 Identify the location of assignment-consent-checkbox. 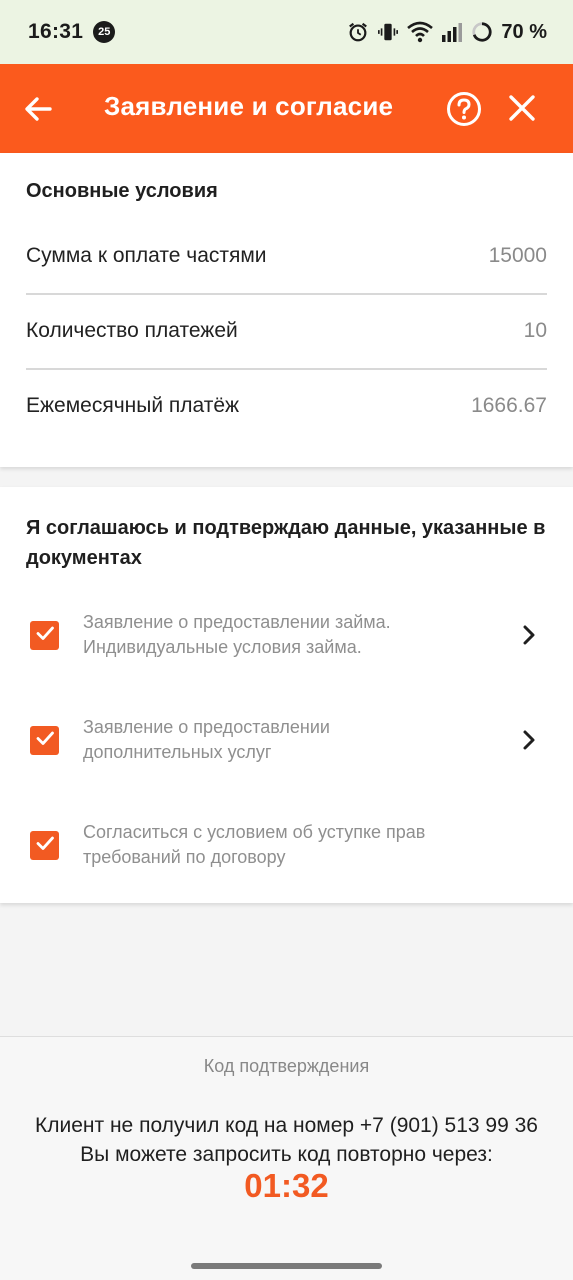
(44, 845).